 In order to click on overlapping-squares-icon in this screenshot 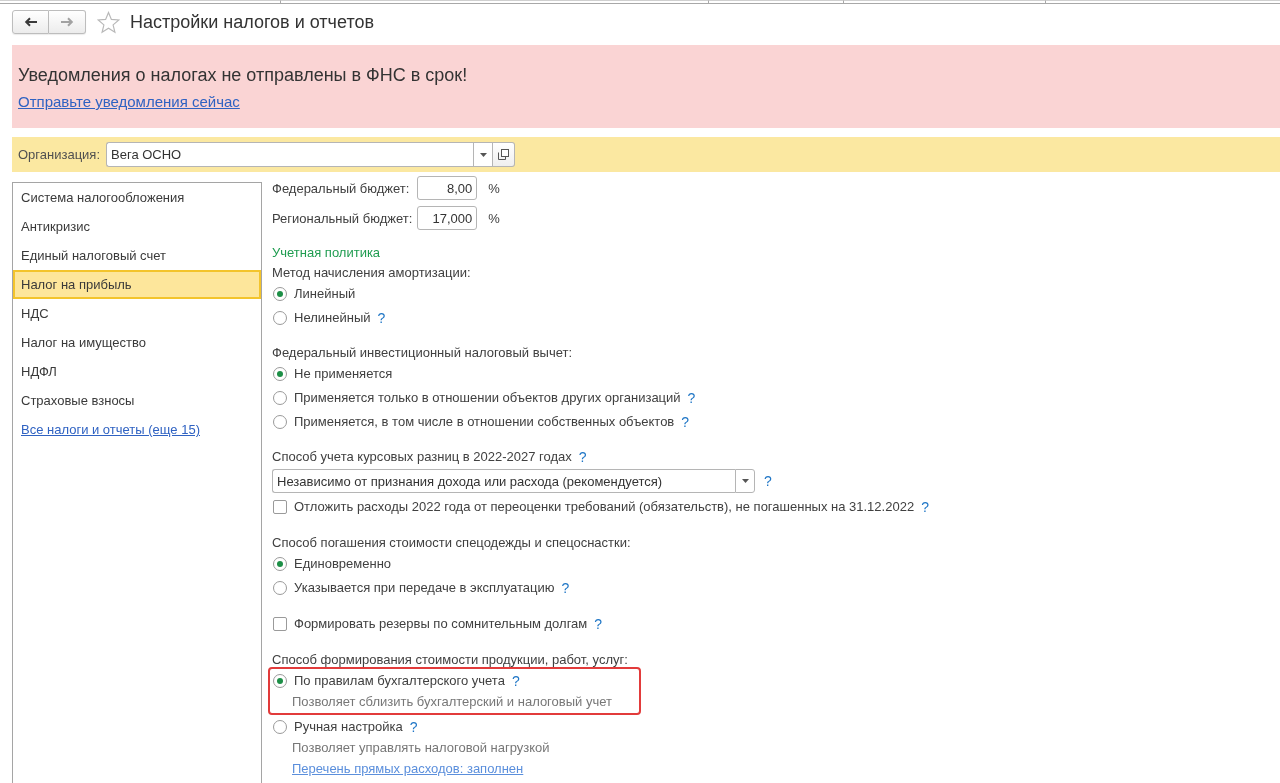, I will do `click(504, 154)`.